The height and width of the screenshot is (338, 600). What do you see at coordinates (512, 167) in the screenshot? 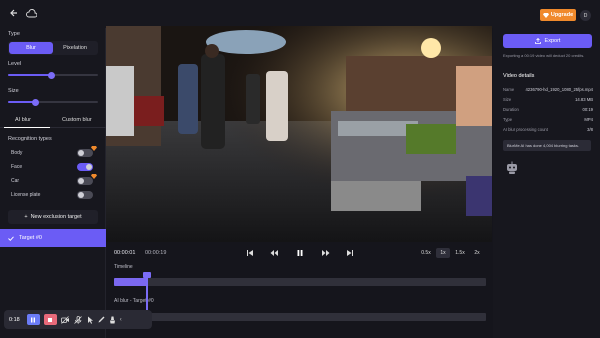
I see `robot-icon` at bounding box center [512, 167].